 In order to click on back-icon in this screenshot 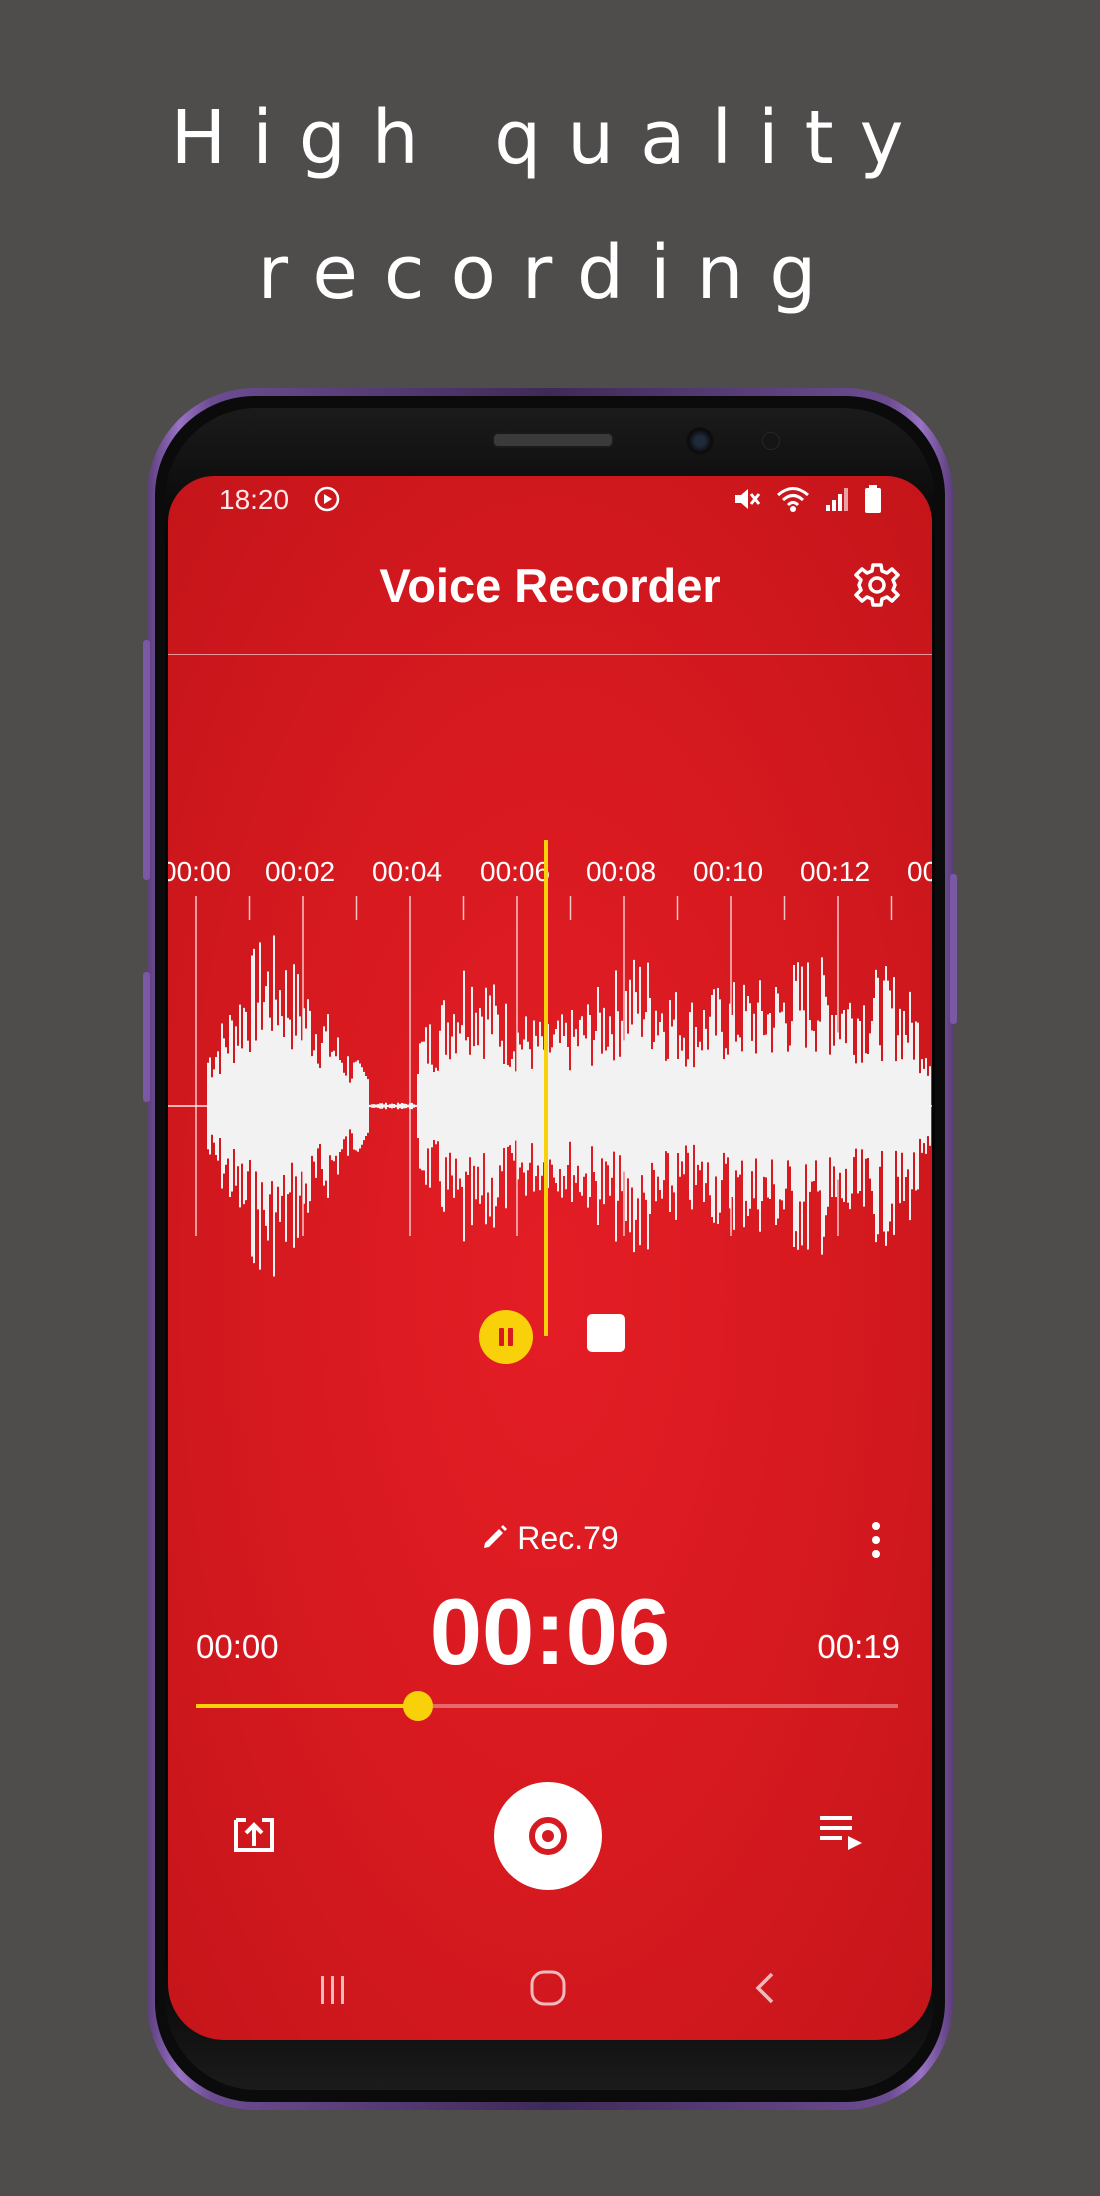, I will do `click(765, 1990)`.